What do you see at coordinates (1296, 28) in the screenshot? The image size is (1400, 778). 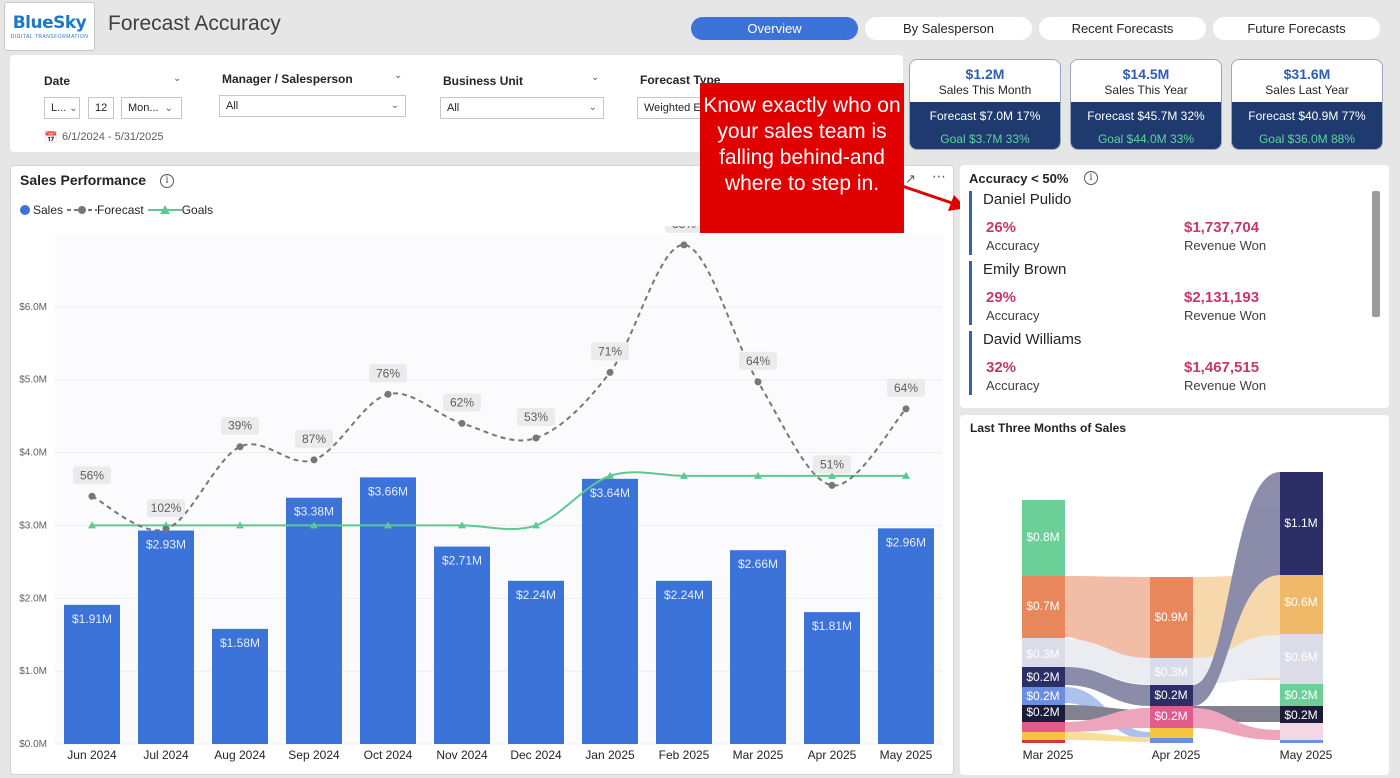 I see `tab-future-forecasts: Future Forecasts` at bounding box center [1296, 28].